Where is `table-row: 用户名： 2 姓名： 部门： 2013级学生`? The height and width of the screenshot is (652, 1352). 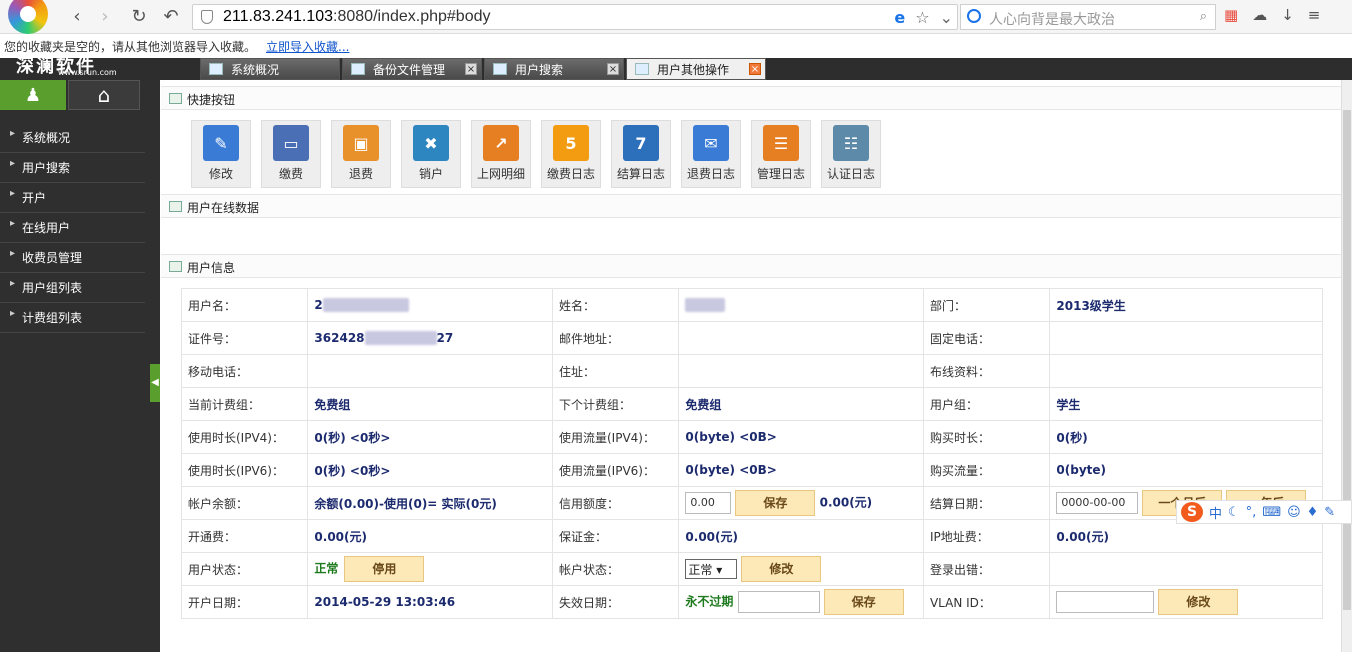
table-row: 用户名： 2 姓名： 部门： 2013级学生 is located at coordinates (751, 305).